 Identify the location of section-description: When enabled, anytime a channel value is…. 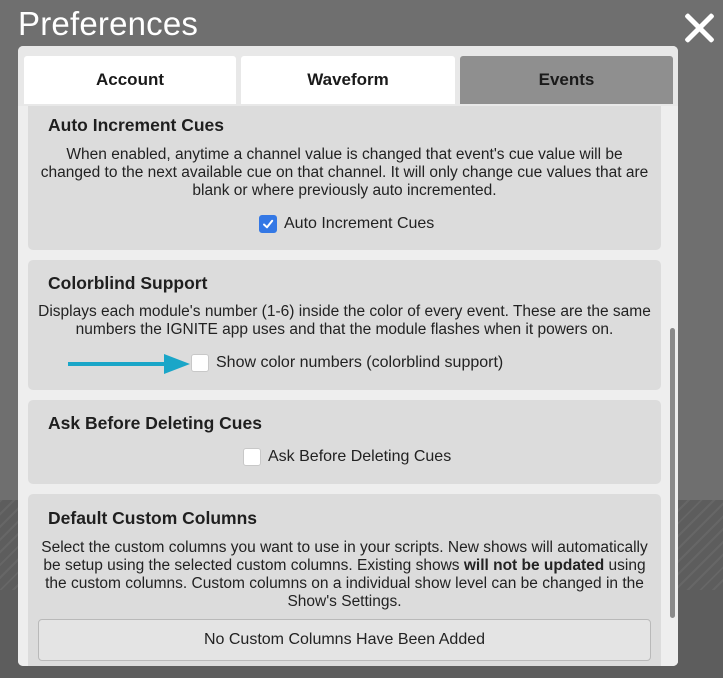
(344, 172).